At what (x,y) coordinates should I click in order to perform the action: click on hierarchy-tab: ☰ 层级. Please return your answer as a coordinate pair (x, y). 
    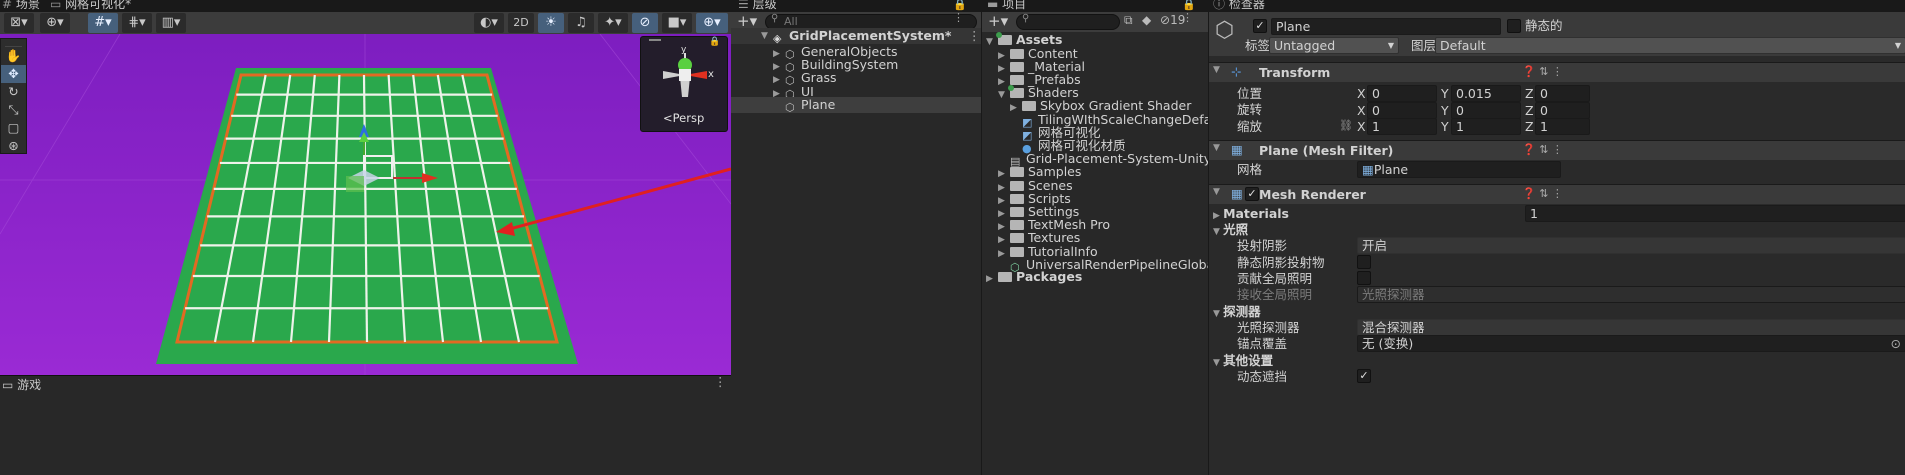
    Looking at the image, I should click on (757, 5).